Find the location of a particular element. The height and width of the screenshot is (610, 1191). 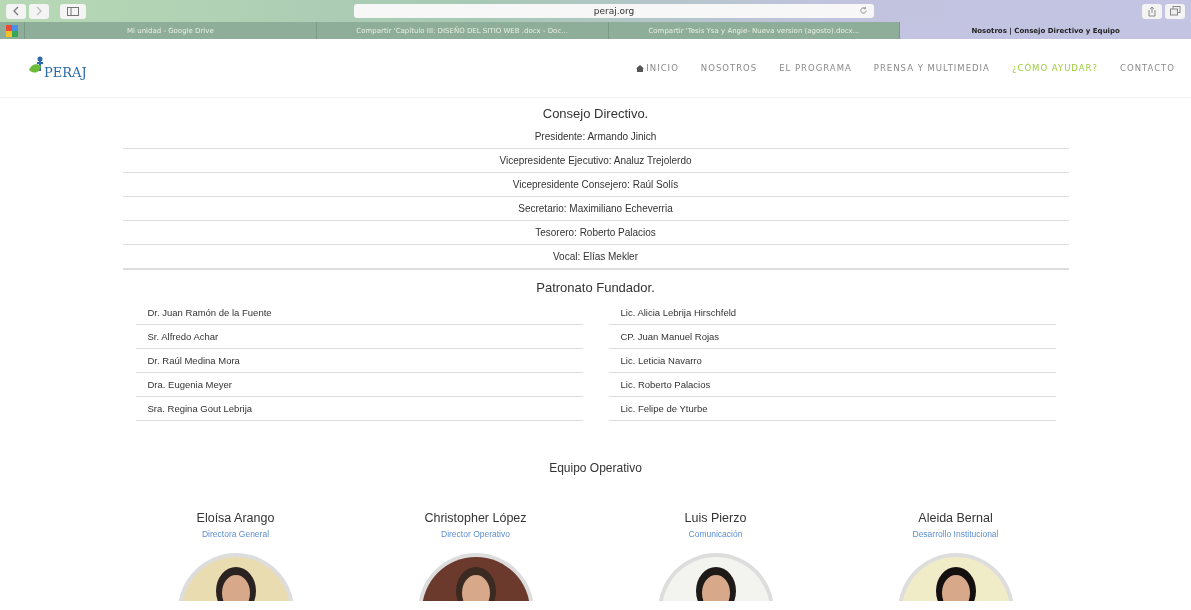

share-icon is located at coordinates (1152, 11).